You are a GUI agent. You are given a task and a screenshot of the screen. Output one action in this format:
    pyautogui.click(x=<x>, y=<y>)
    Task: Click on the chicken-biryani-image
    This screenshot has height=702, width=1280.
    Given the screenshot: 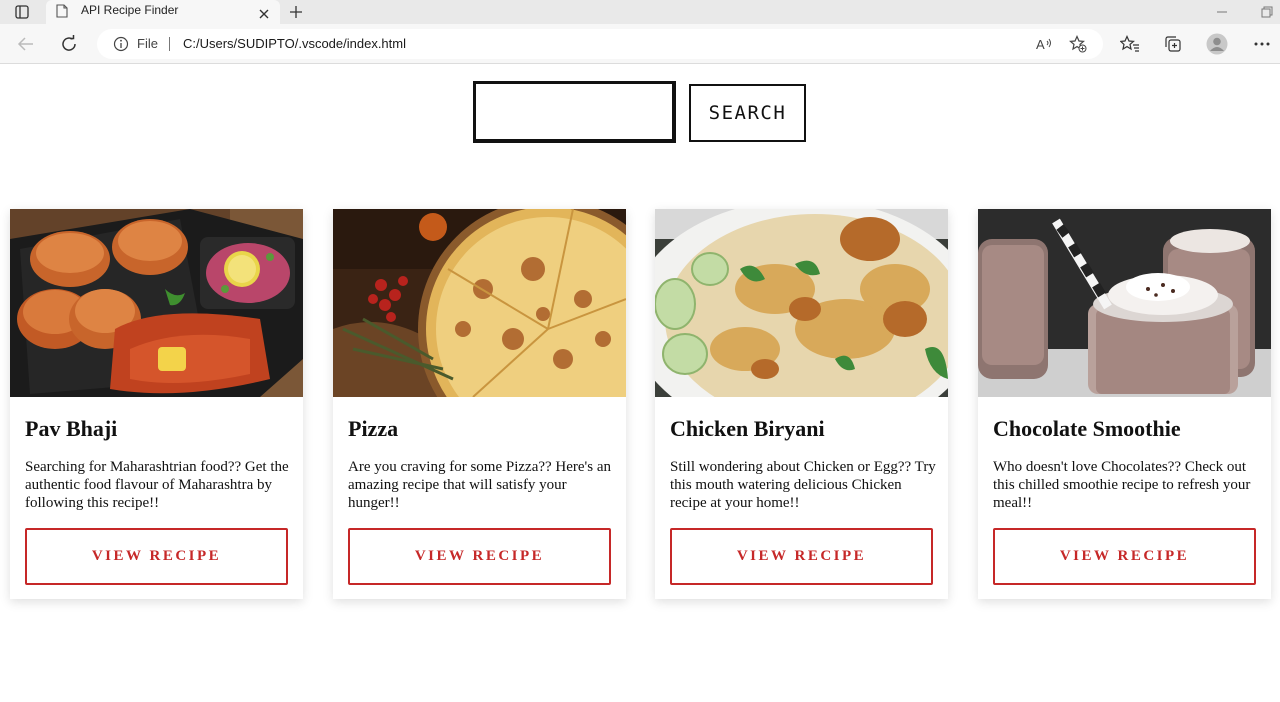 What is the action you would take?
    pyautogui.click(x=801, y=303)
    